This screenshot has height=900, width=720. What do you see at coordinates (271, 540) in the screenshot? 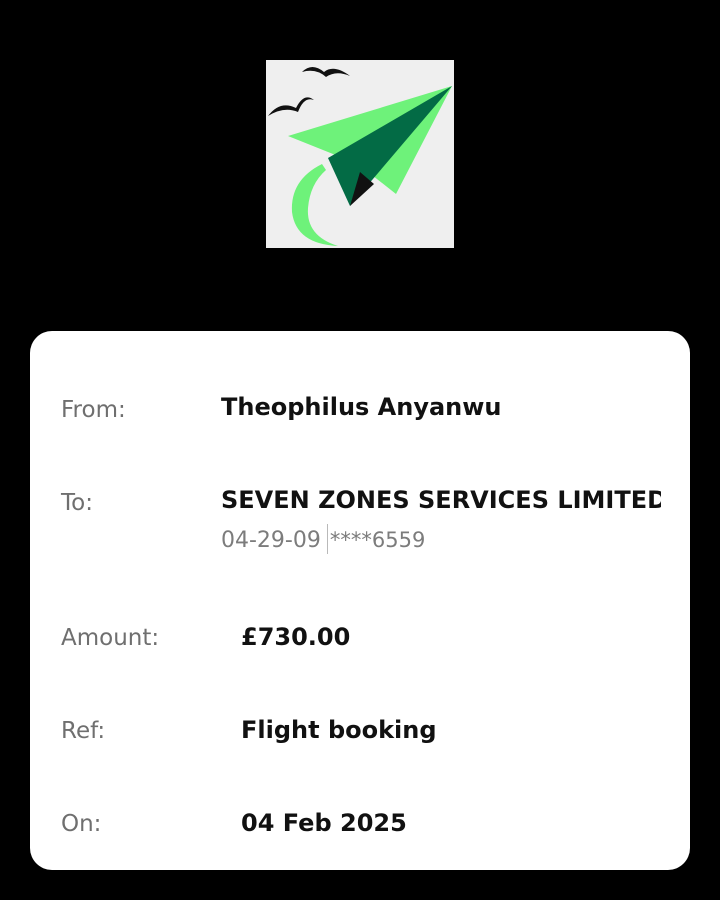
I see `sort-code: 04-29-09` at bounding box center [271, 540].